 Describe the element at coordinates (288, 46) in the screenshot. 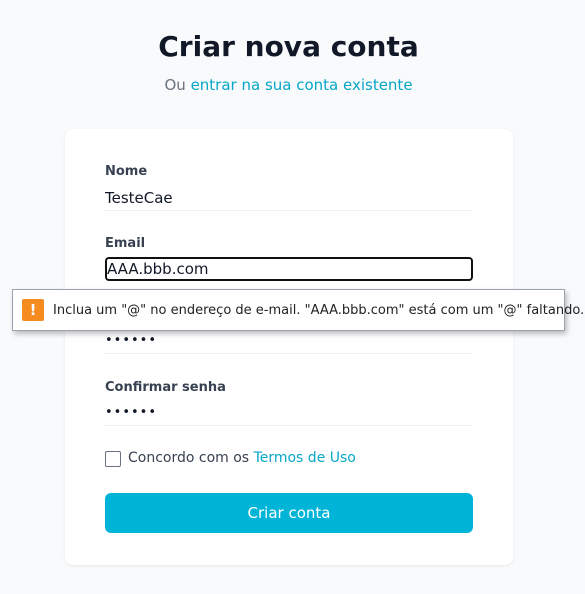

I see `page-title: Criar nova conta` at that location.